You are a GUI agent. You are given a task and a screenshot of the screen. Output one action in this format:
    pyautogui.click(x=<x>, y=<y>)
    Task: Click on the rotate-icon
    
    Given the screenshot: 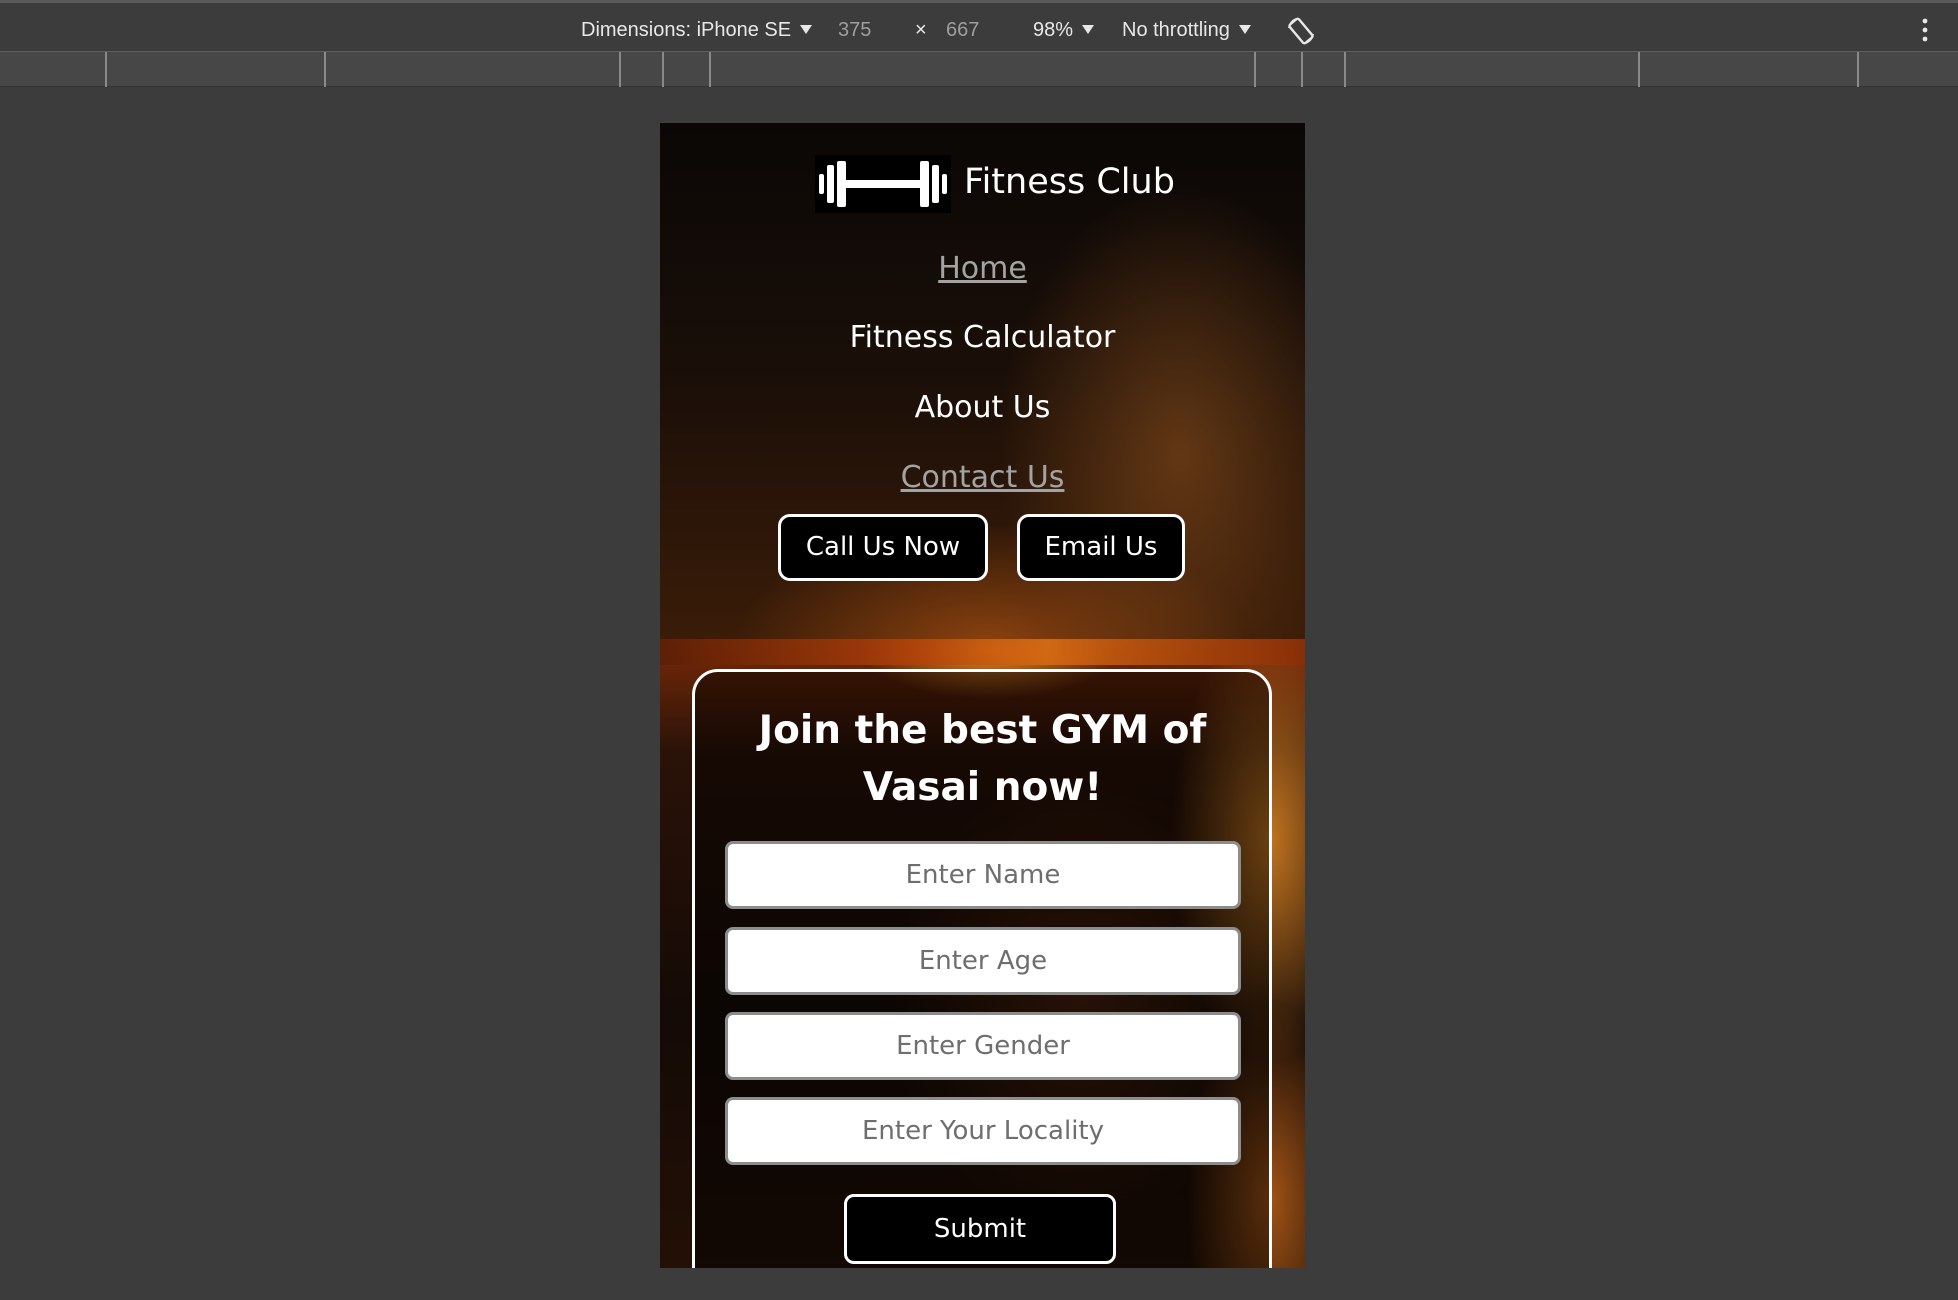 What is the action you would take?
    pyautogui.click(x=1301, y=31)
    